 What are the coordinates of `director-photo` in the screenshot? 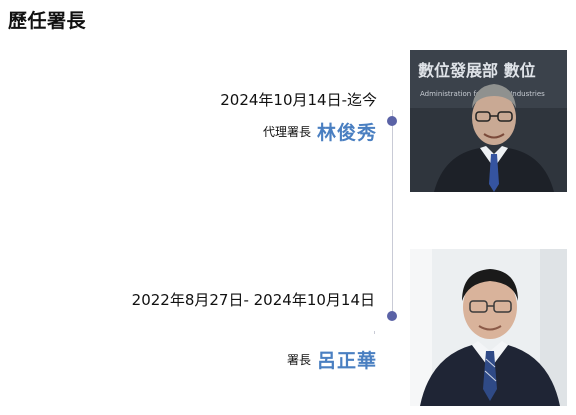 It's located at (488, 327).